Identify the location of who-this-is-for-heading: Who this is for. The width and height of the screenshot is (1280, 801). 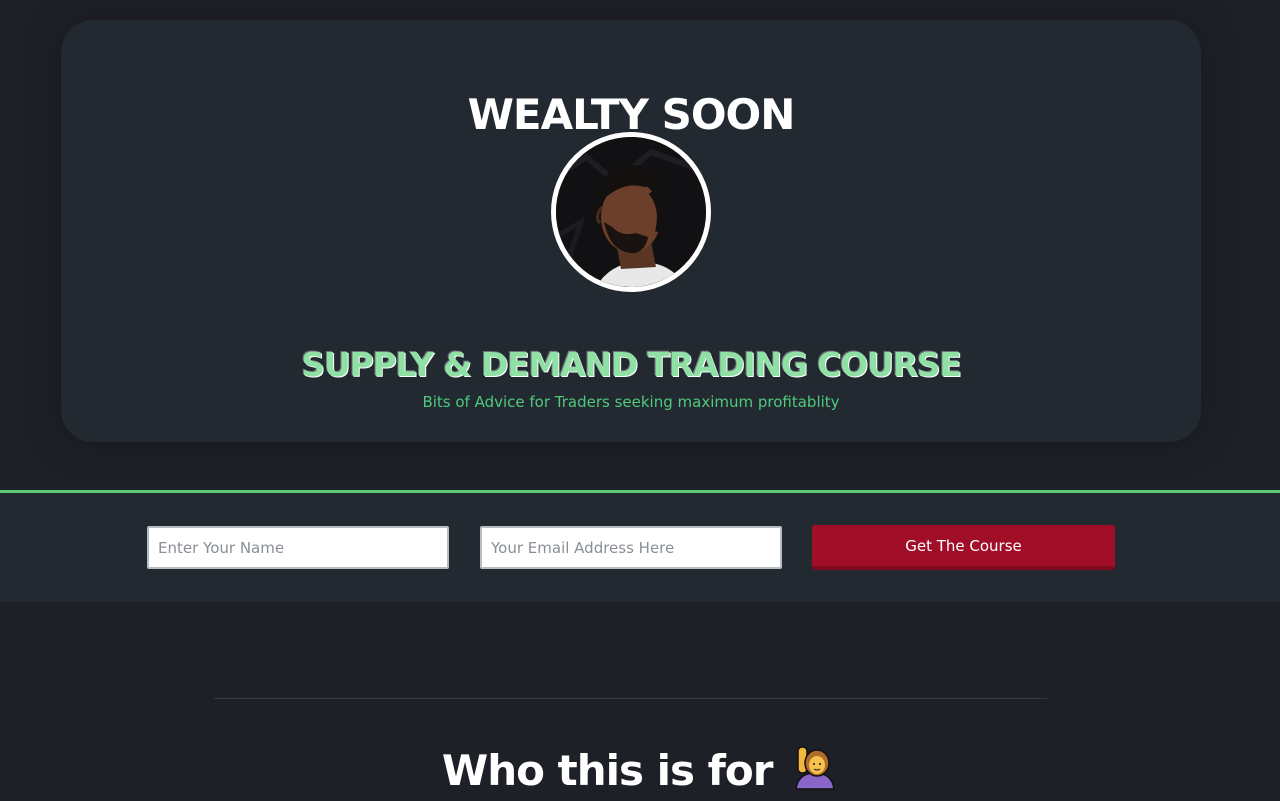
(640, 773).